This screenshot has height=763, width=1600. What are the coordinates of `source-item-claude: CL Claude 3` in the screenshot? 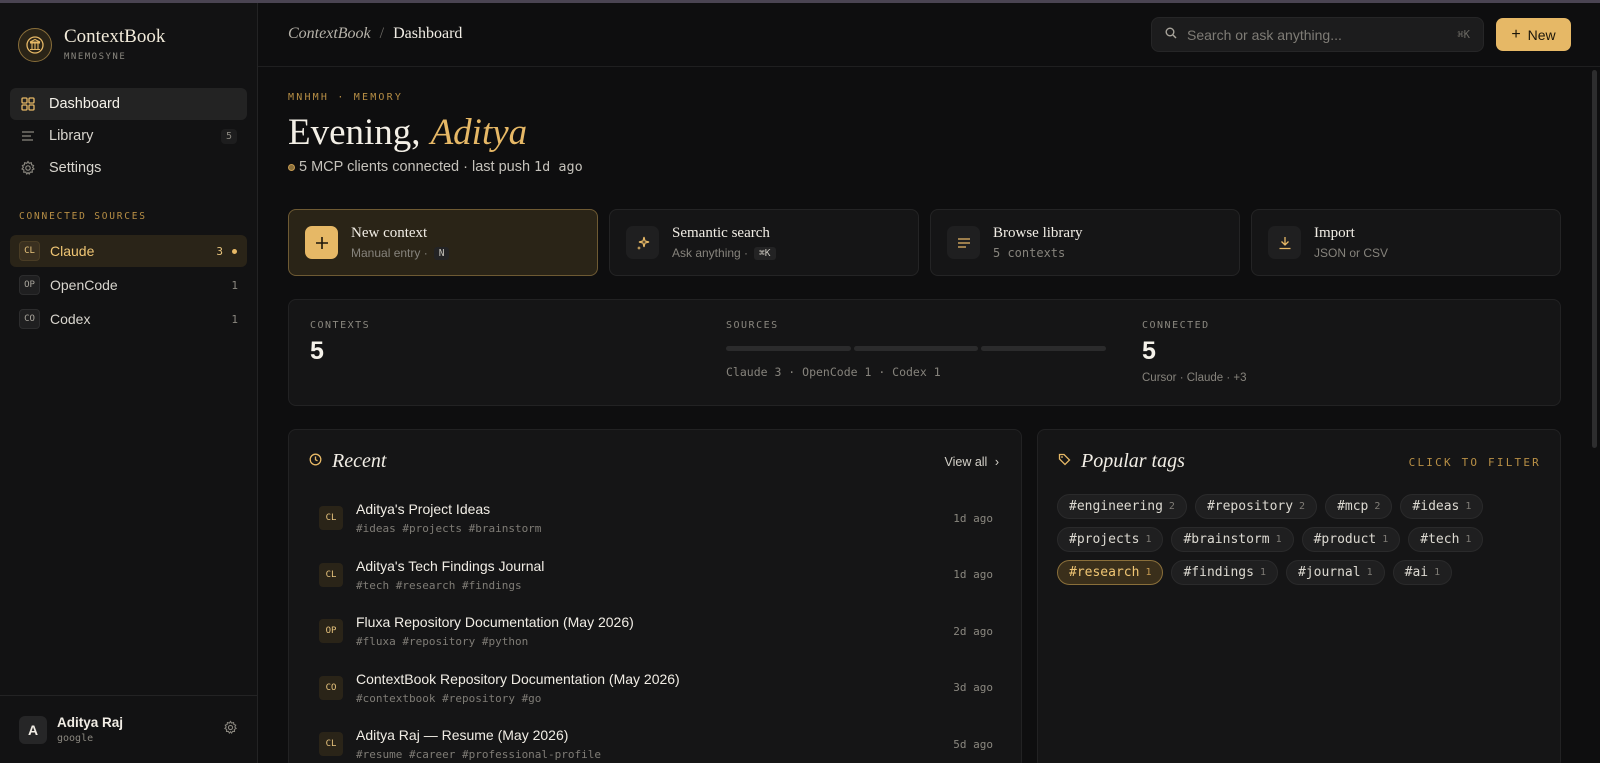 It's located at (128, 251).